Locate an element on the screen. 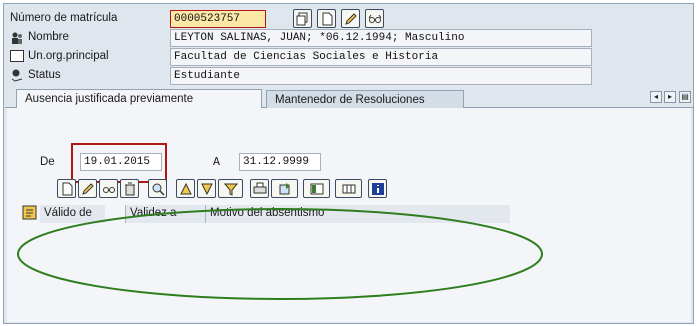 The height and width of the screenshot is (326, 697). layout-icon is located at coordinates (316, 188).